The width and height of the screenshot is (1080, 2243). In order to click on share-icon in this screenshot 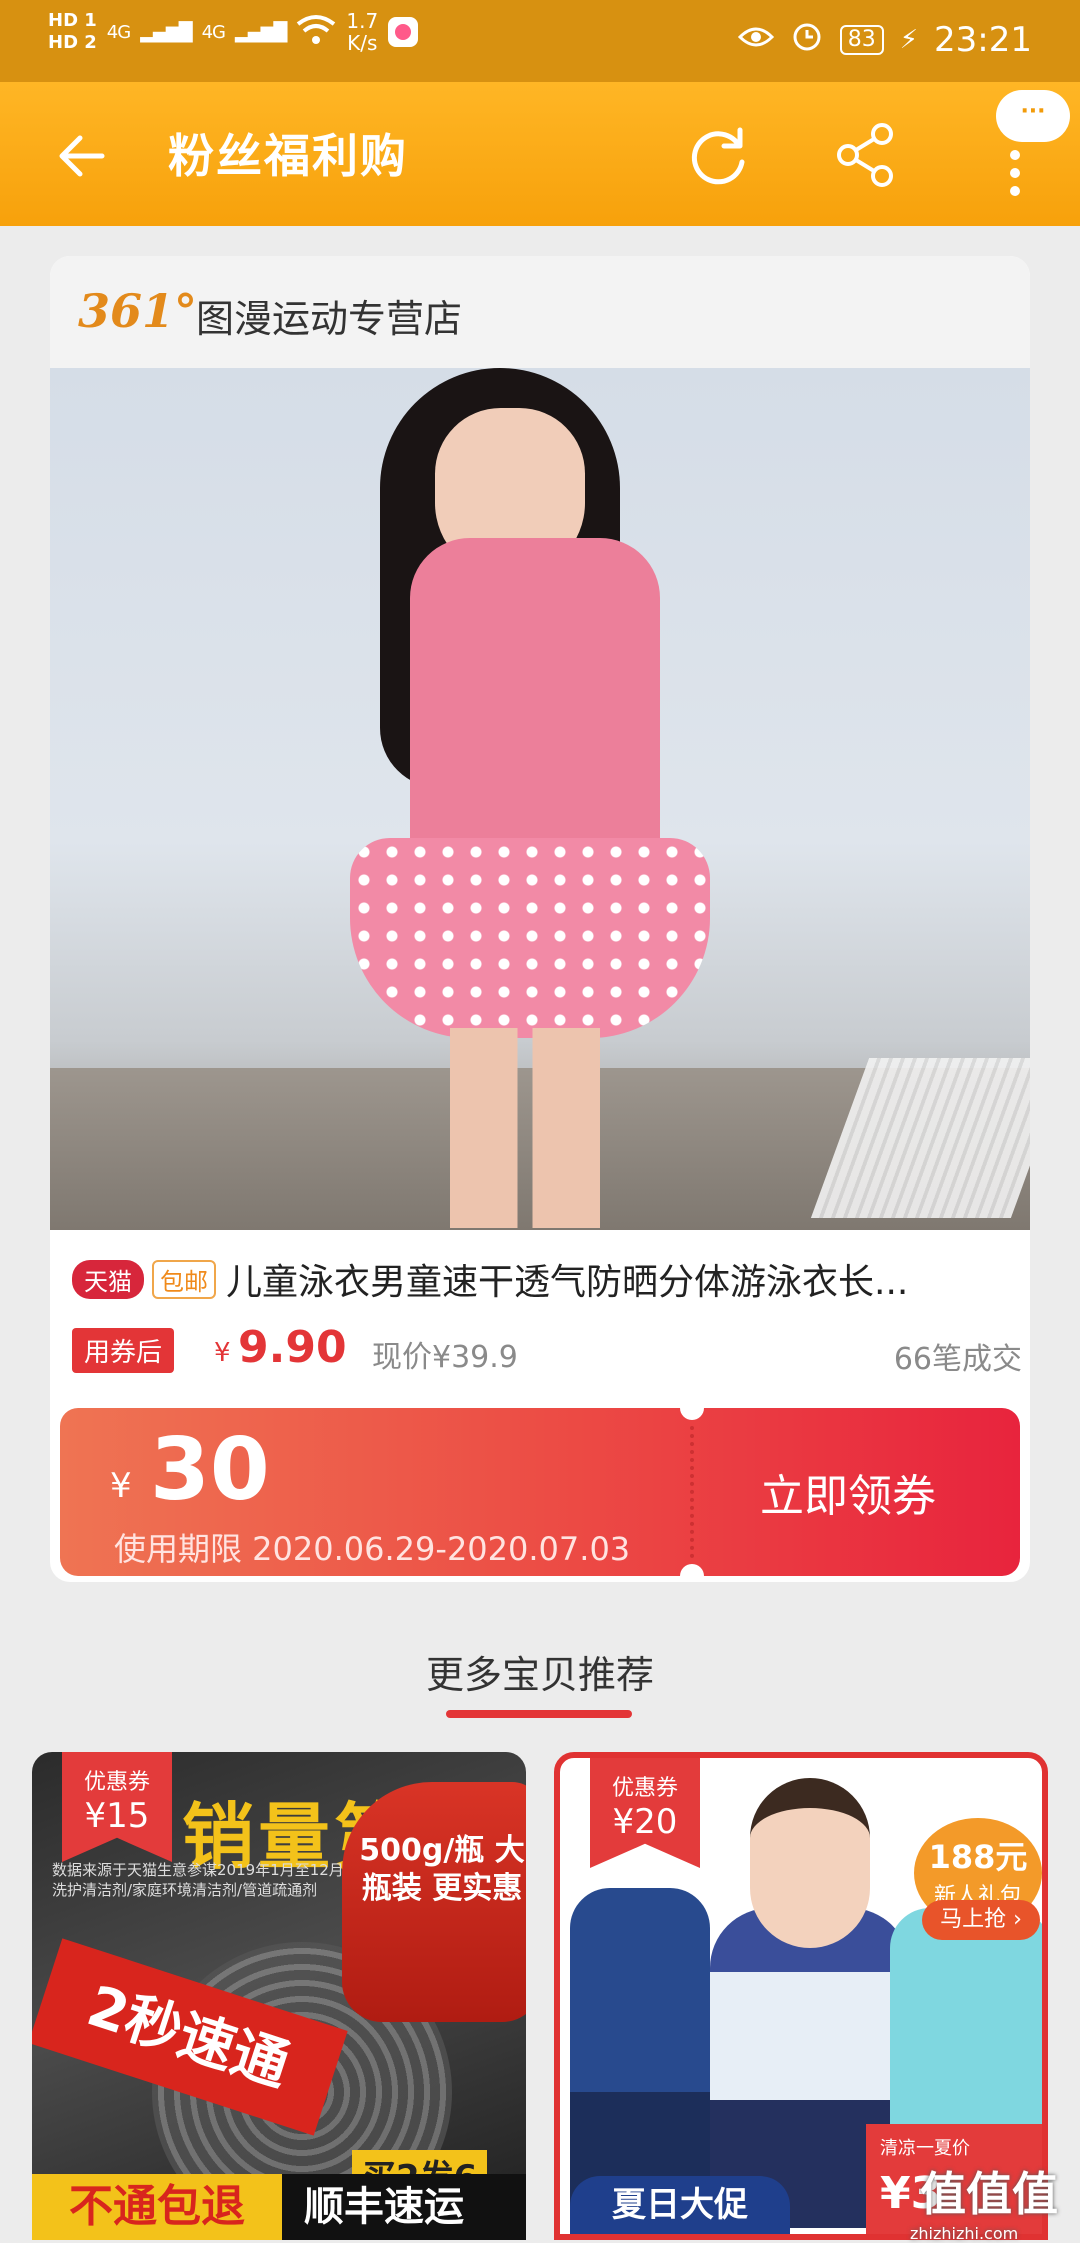, I will do `click(865, 155)`.